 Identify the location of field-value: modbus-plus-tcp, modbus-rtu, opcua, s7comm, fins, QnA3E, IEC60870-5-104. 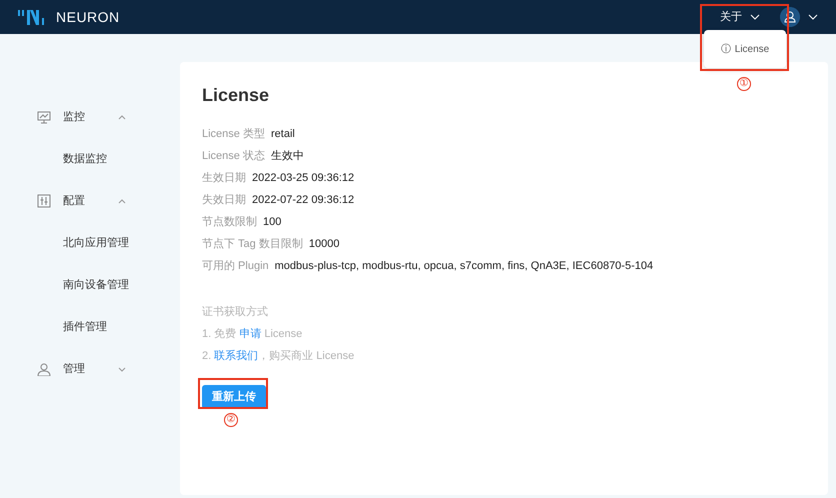
(464, 266).